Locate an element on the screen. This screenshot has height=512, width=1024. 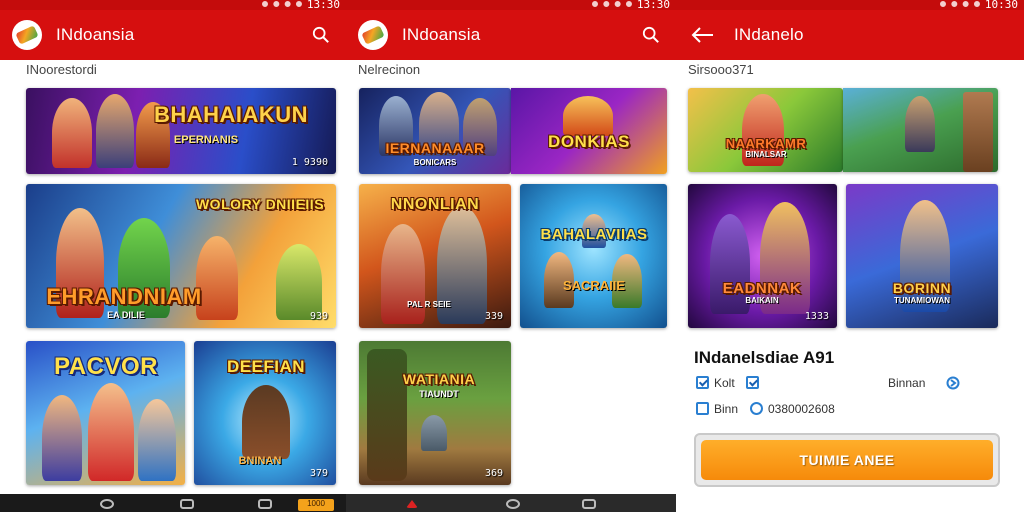
card-subtitle: TIAUNDT is located at coordinates (439, 394).